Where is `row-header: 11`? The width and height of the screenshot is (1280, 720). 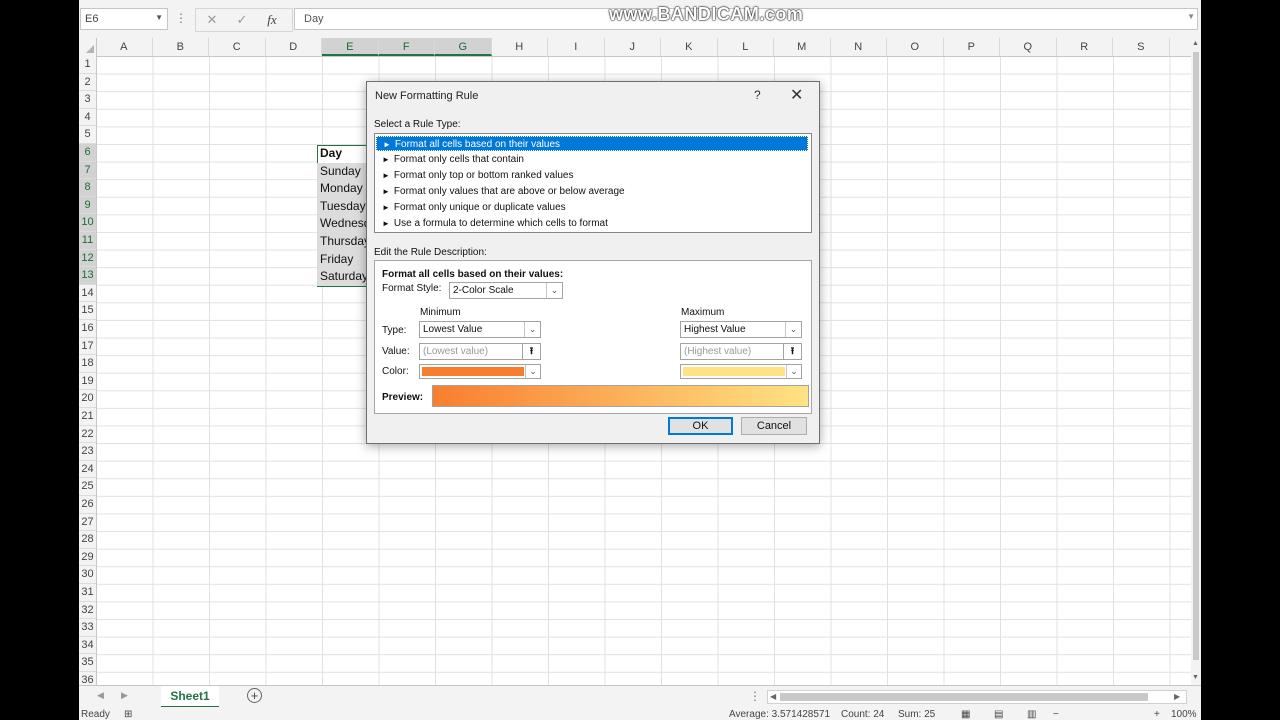 row-header: 11 is located at coordinates (87, 241).